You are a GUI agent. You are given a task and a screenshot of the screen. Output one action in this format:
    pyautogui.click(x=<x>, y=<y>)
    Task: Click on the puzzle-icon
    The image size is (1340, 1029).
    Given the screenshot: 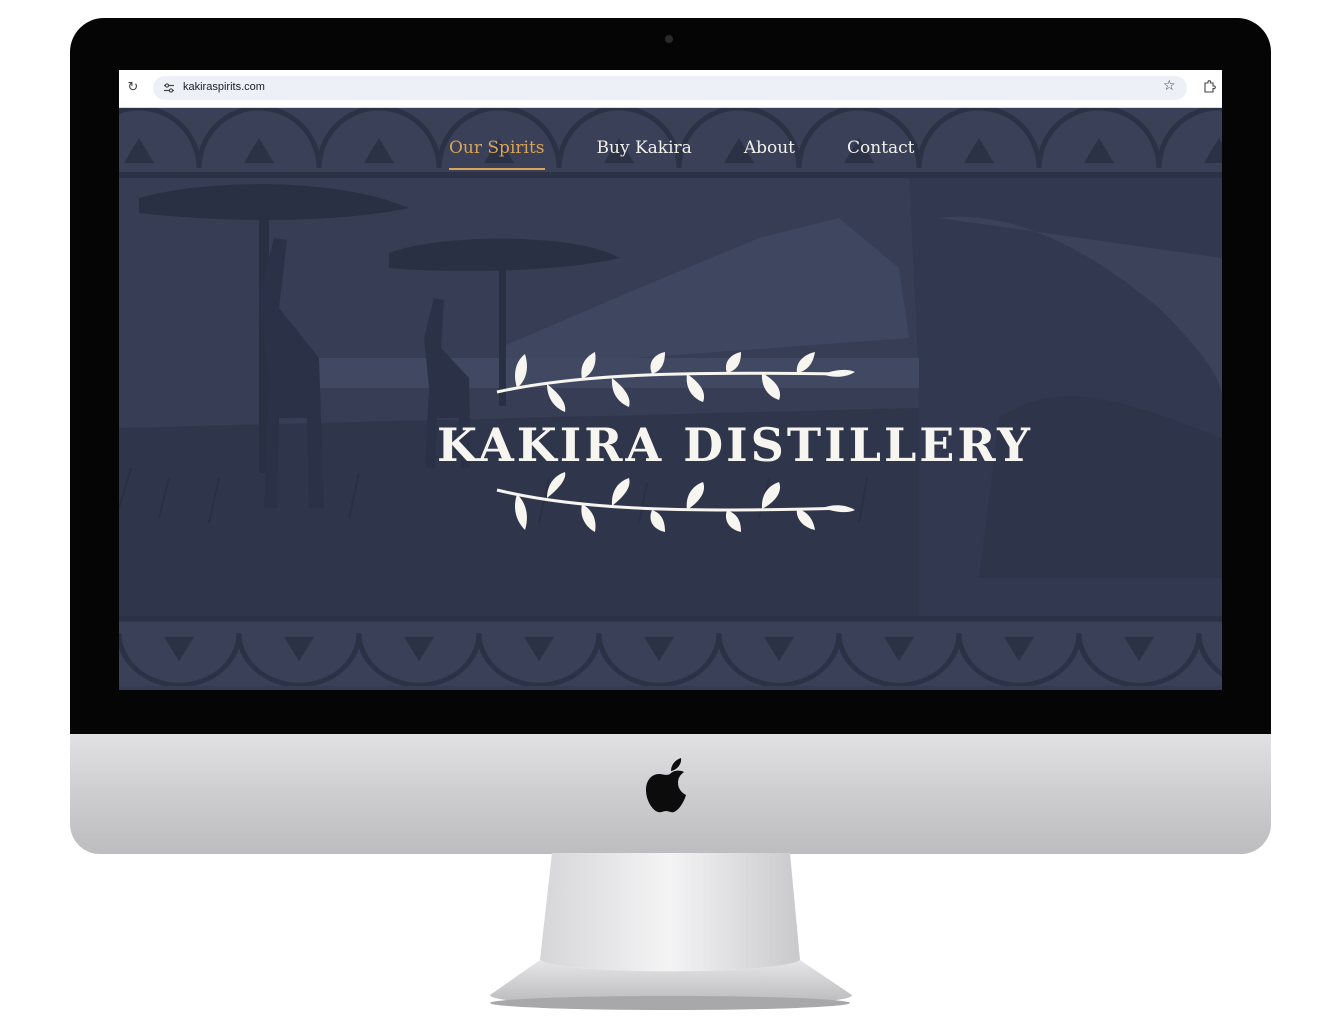 What is the action you would take?
    pyautogui.click(x=1209, y=87)
    